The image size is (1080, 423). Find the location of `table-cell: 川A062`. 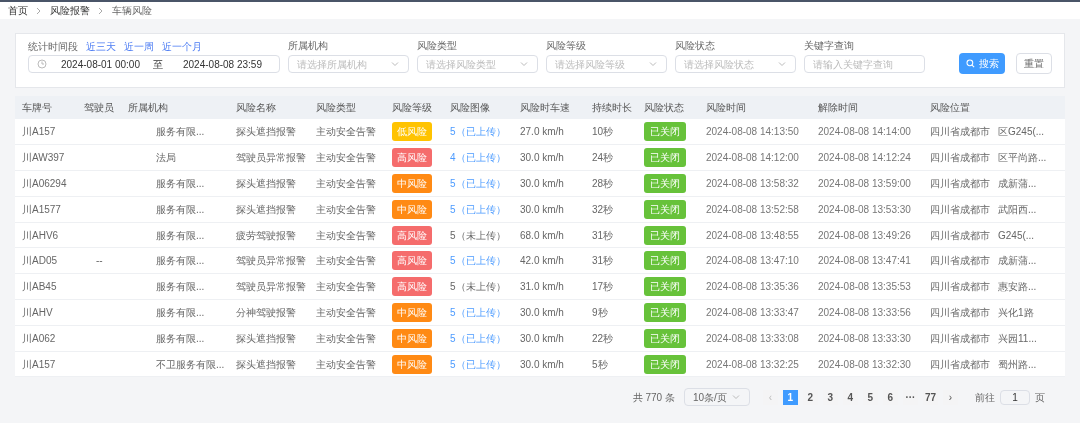

table-cell: 川A062 is located at coordinates (39, 338).